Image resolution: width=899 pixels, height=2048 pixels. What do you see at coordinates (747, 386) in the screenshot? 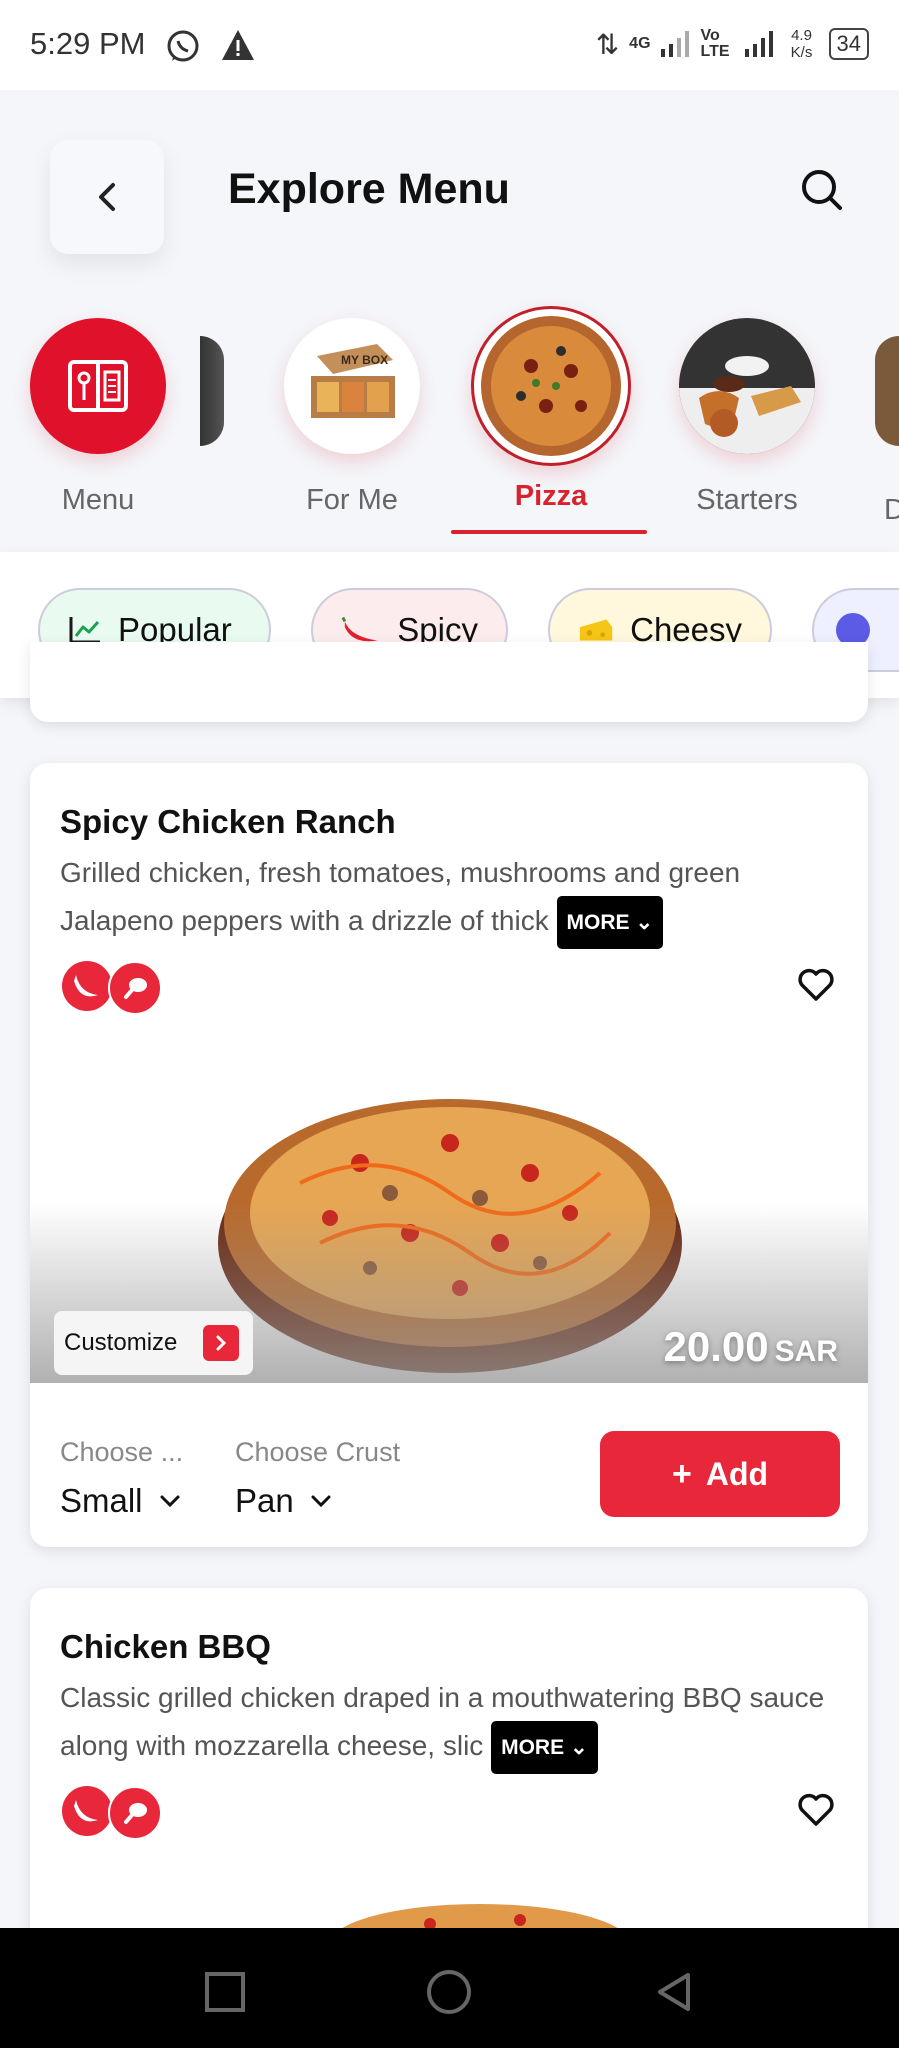
I see `starters-image` at bounding box center [747, 386].